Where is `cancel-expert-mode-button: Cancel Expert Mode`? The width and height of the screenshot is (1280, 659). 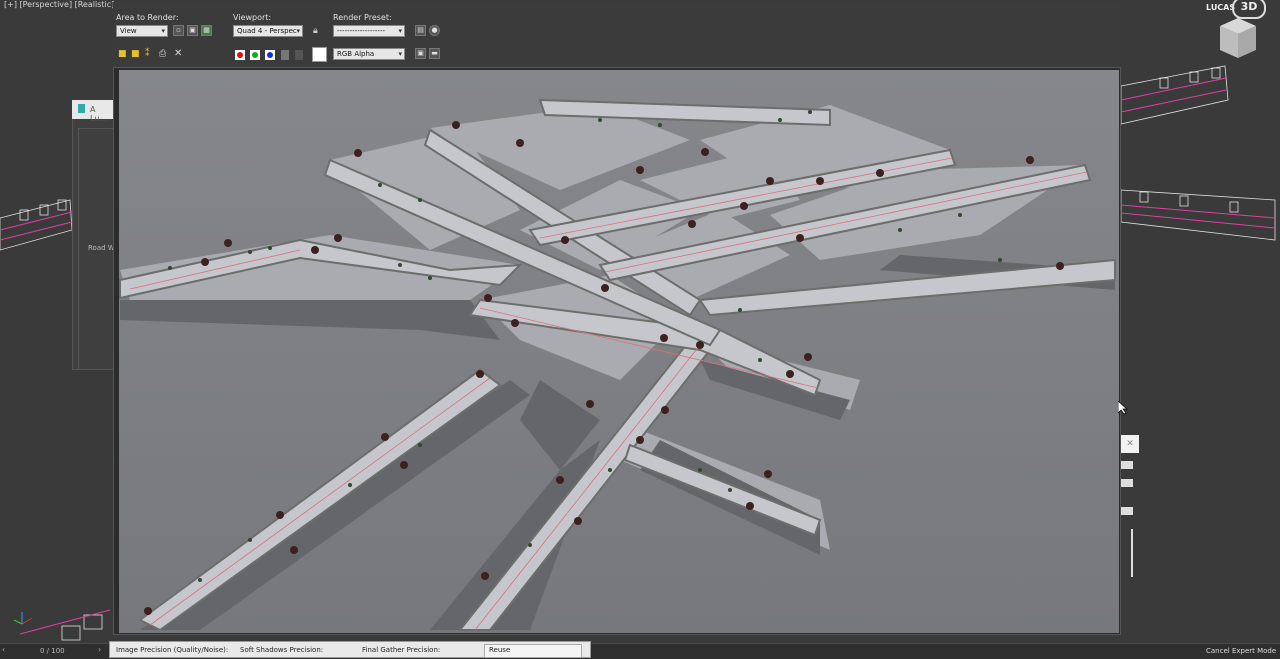 cancel-expert-mode-button: Cancel Expert Mode is located at coordinates (1241, 651).